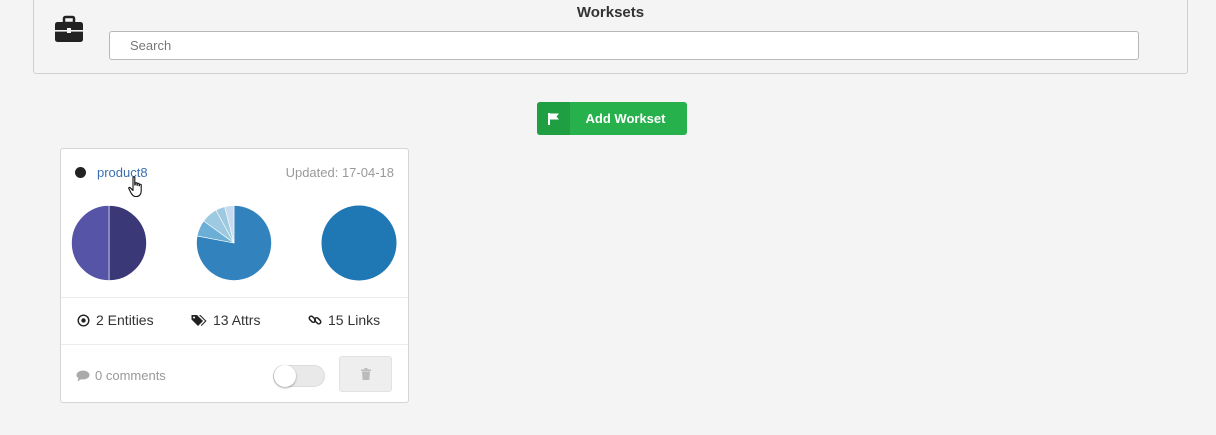 This screenshot has height=435, width=1216. What do you see at coordinates (125, 320) in the screenshot?
I see `entities-count: 2 Entities` at bounding box center [125, 320].